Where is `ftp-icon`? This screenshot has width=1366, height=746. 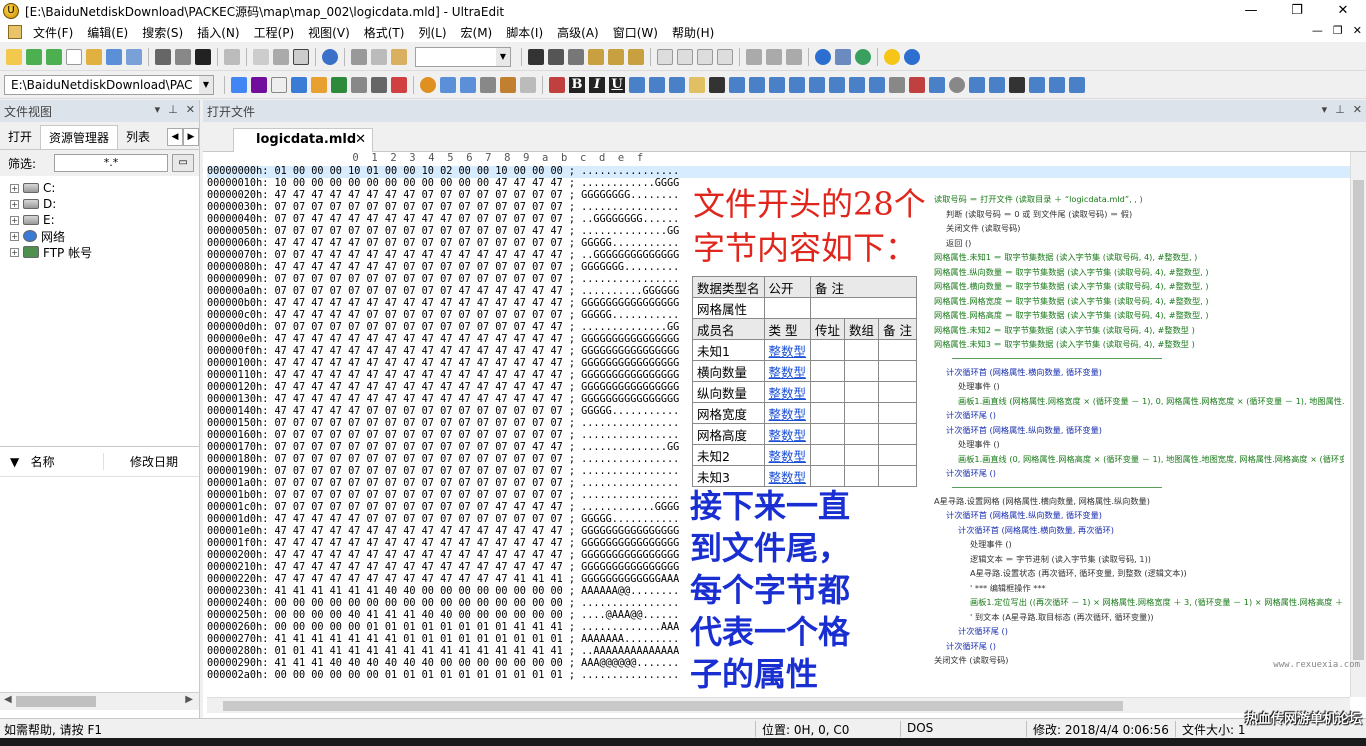
ftp-icon is located at coordinates (330, 56).